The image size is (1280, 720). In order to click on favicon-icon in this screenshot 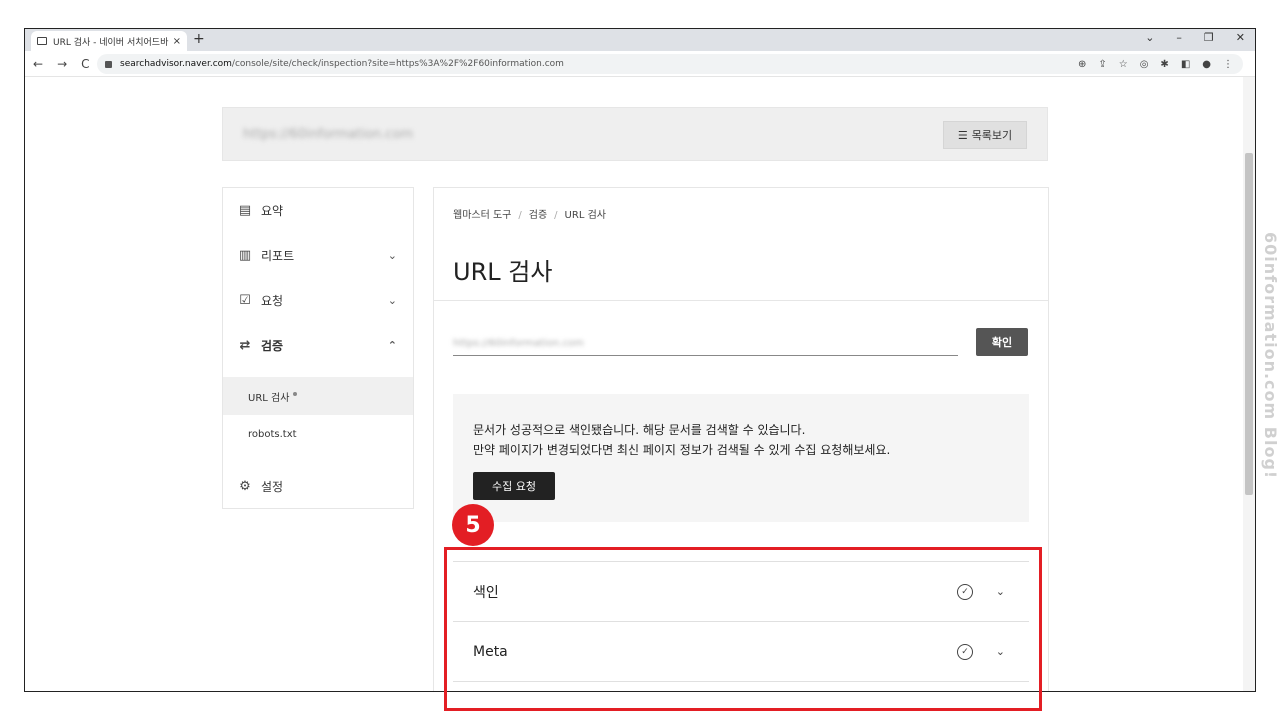, I will do `click(42, 41)`.